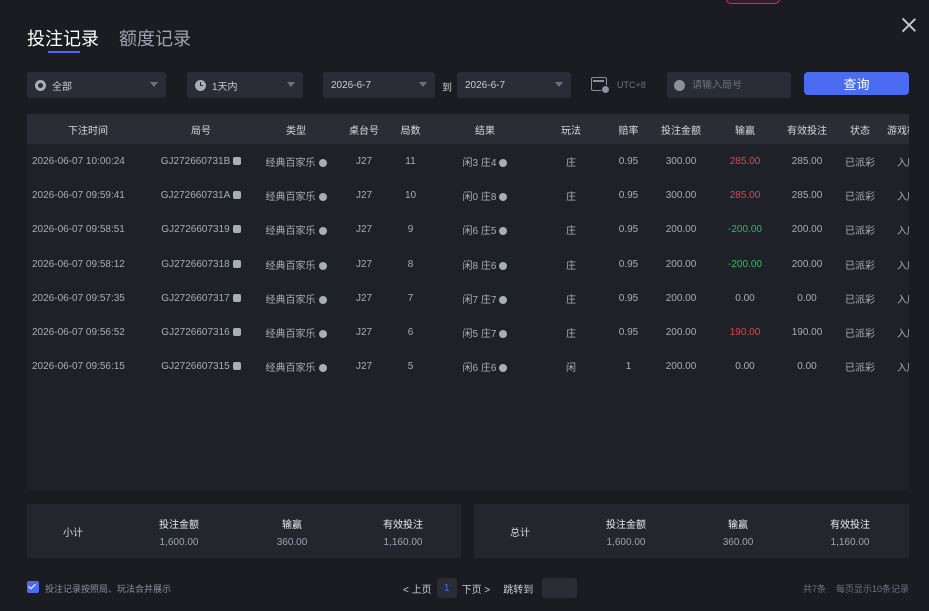  What do you see at coordinates (155, 38) in the screenshot?
I see `tab-credit-records: 额度记录` at bounding box center [155, 38].